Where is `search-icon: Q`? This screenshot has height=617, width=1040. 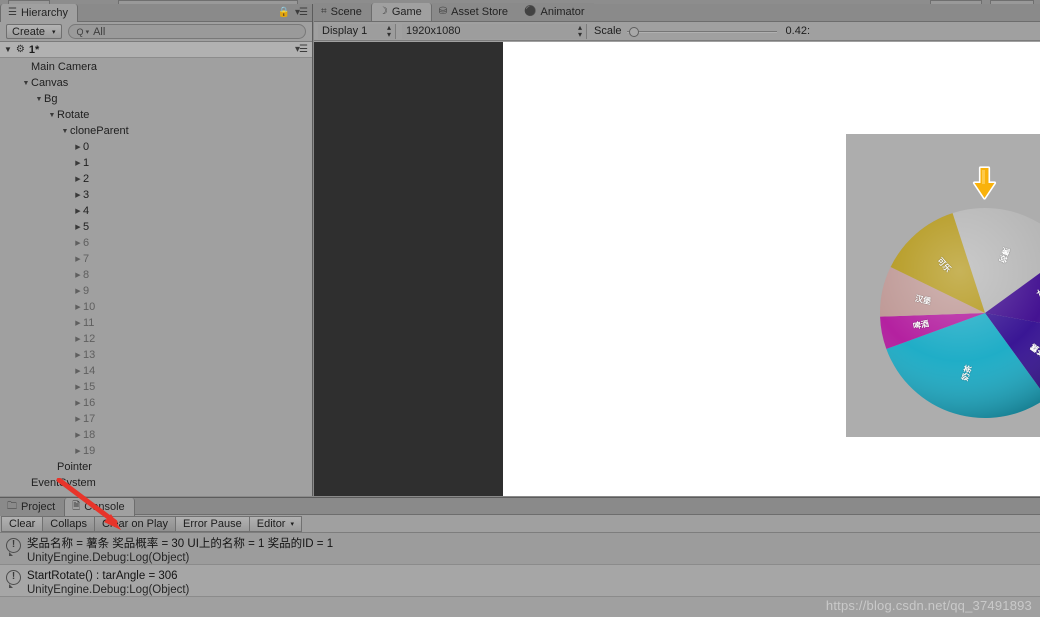 search-icon: Q is located at coordinates (80, 31).